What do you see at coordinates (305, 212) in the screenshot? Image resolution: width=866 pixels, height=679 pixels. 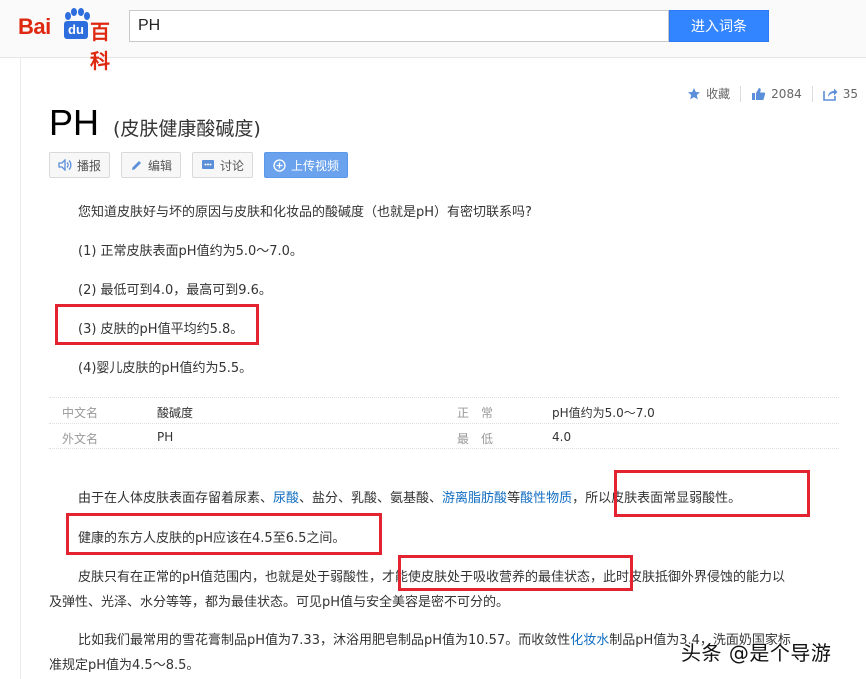 I see `intro-paragraph: 您知道皮肤好与坏的原因与皮肤和化妆品的酸碱度（也就是pH）有密切联系吗?` at bounding box center [305, 212].